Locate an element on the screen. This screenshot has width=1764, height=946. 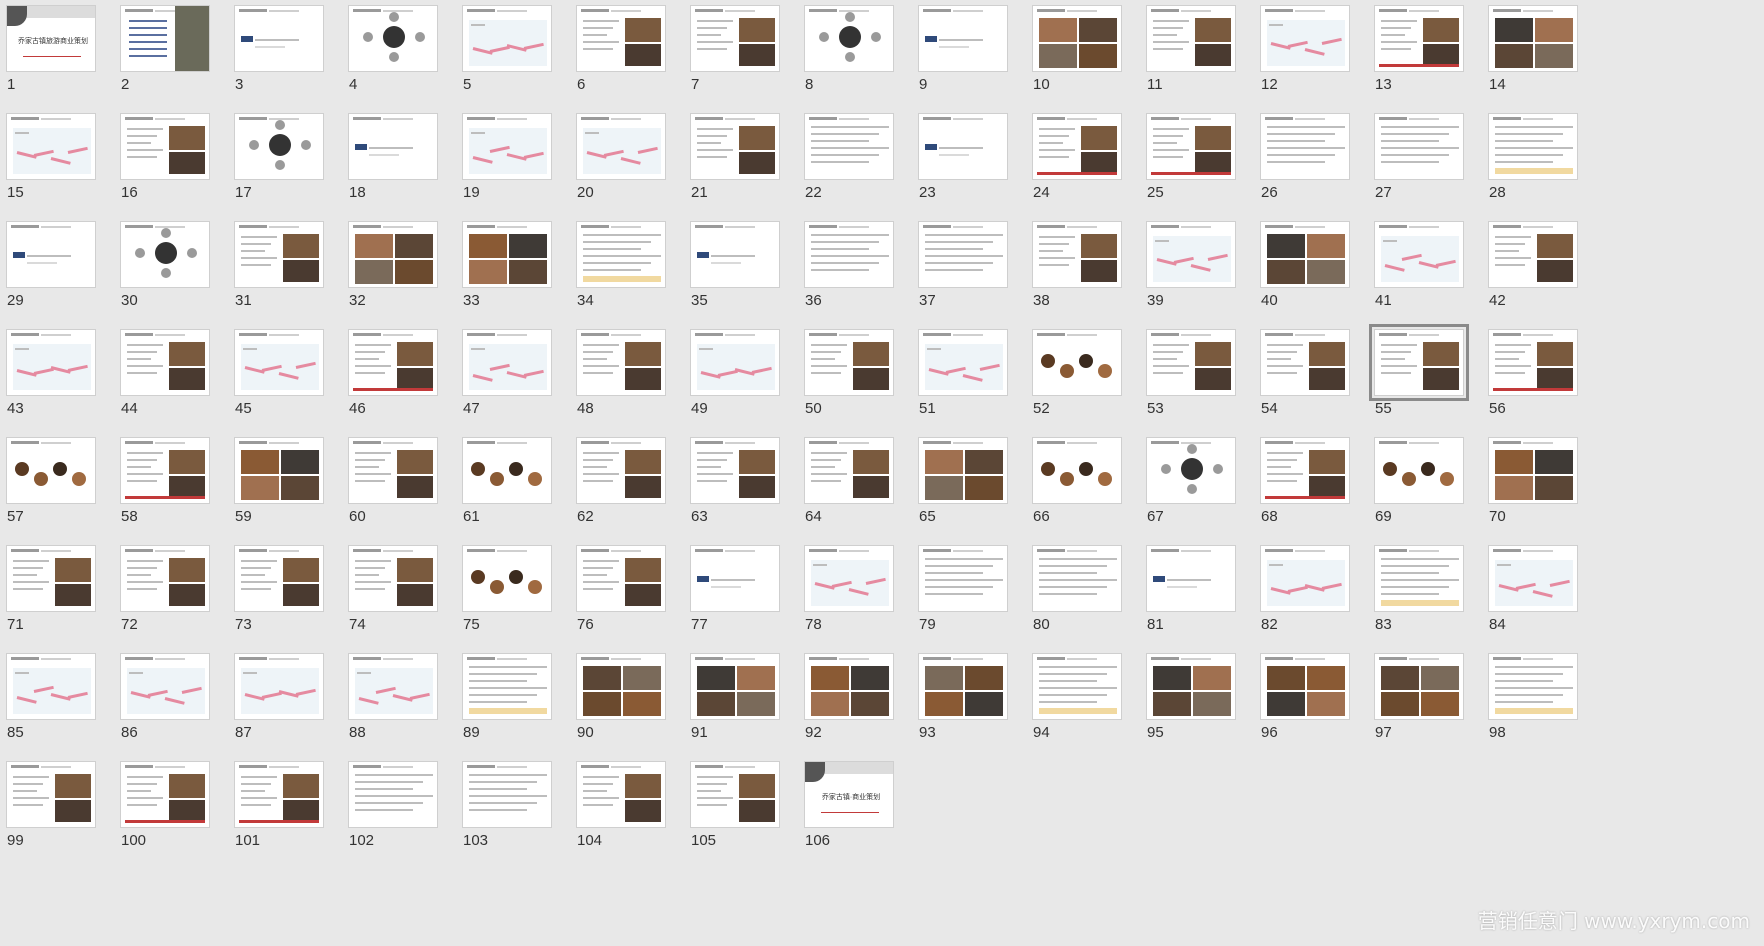
slide-thumbnail-47: 47 is located at coordinates (522, 386).